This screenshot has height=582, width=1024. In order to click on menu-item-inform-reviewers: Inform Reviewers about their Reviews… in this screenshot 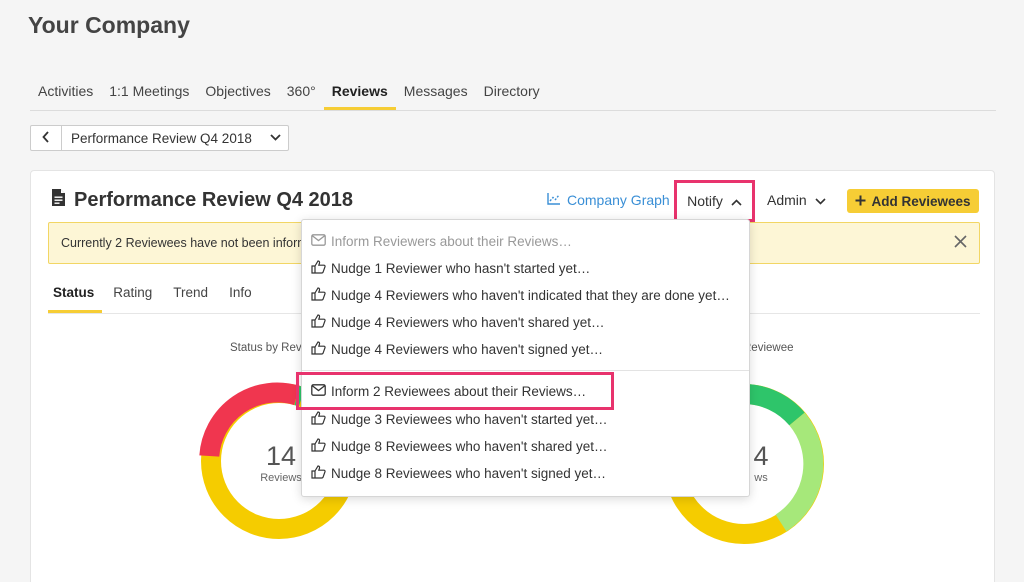, I will do `click(441, 241)`.